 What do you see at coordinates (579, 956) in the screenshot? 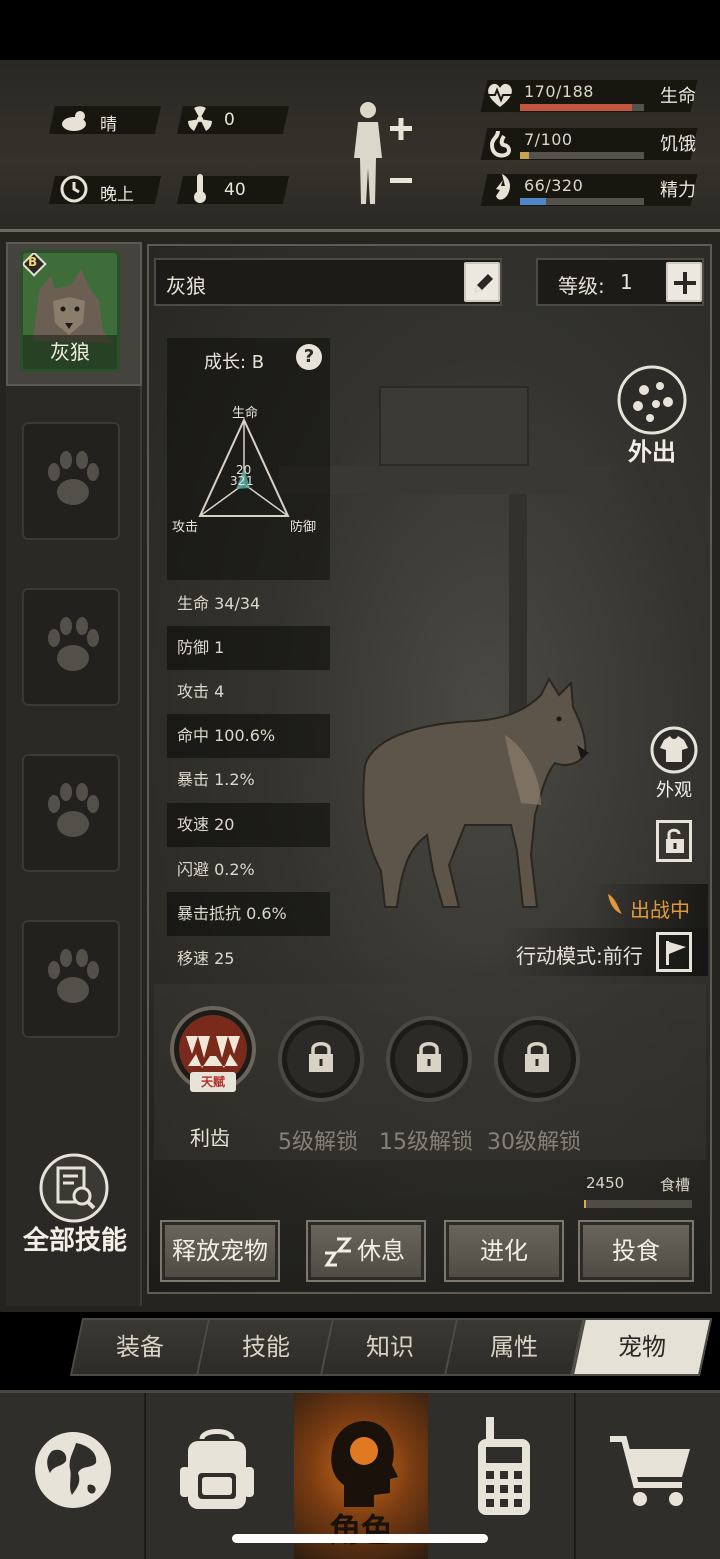
I see `action-mode-label: 行动模式:前行` at bounding box center [579, 956].